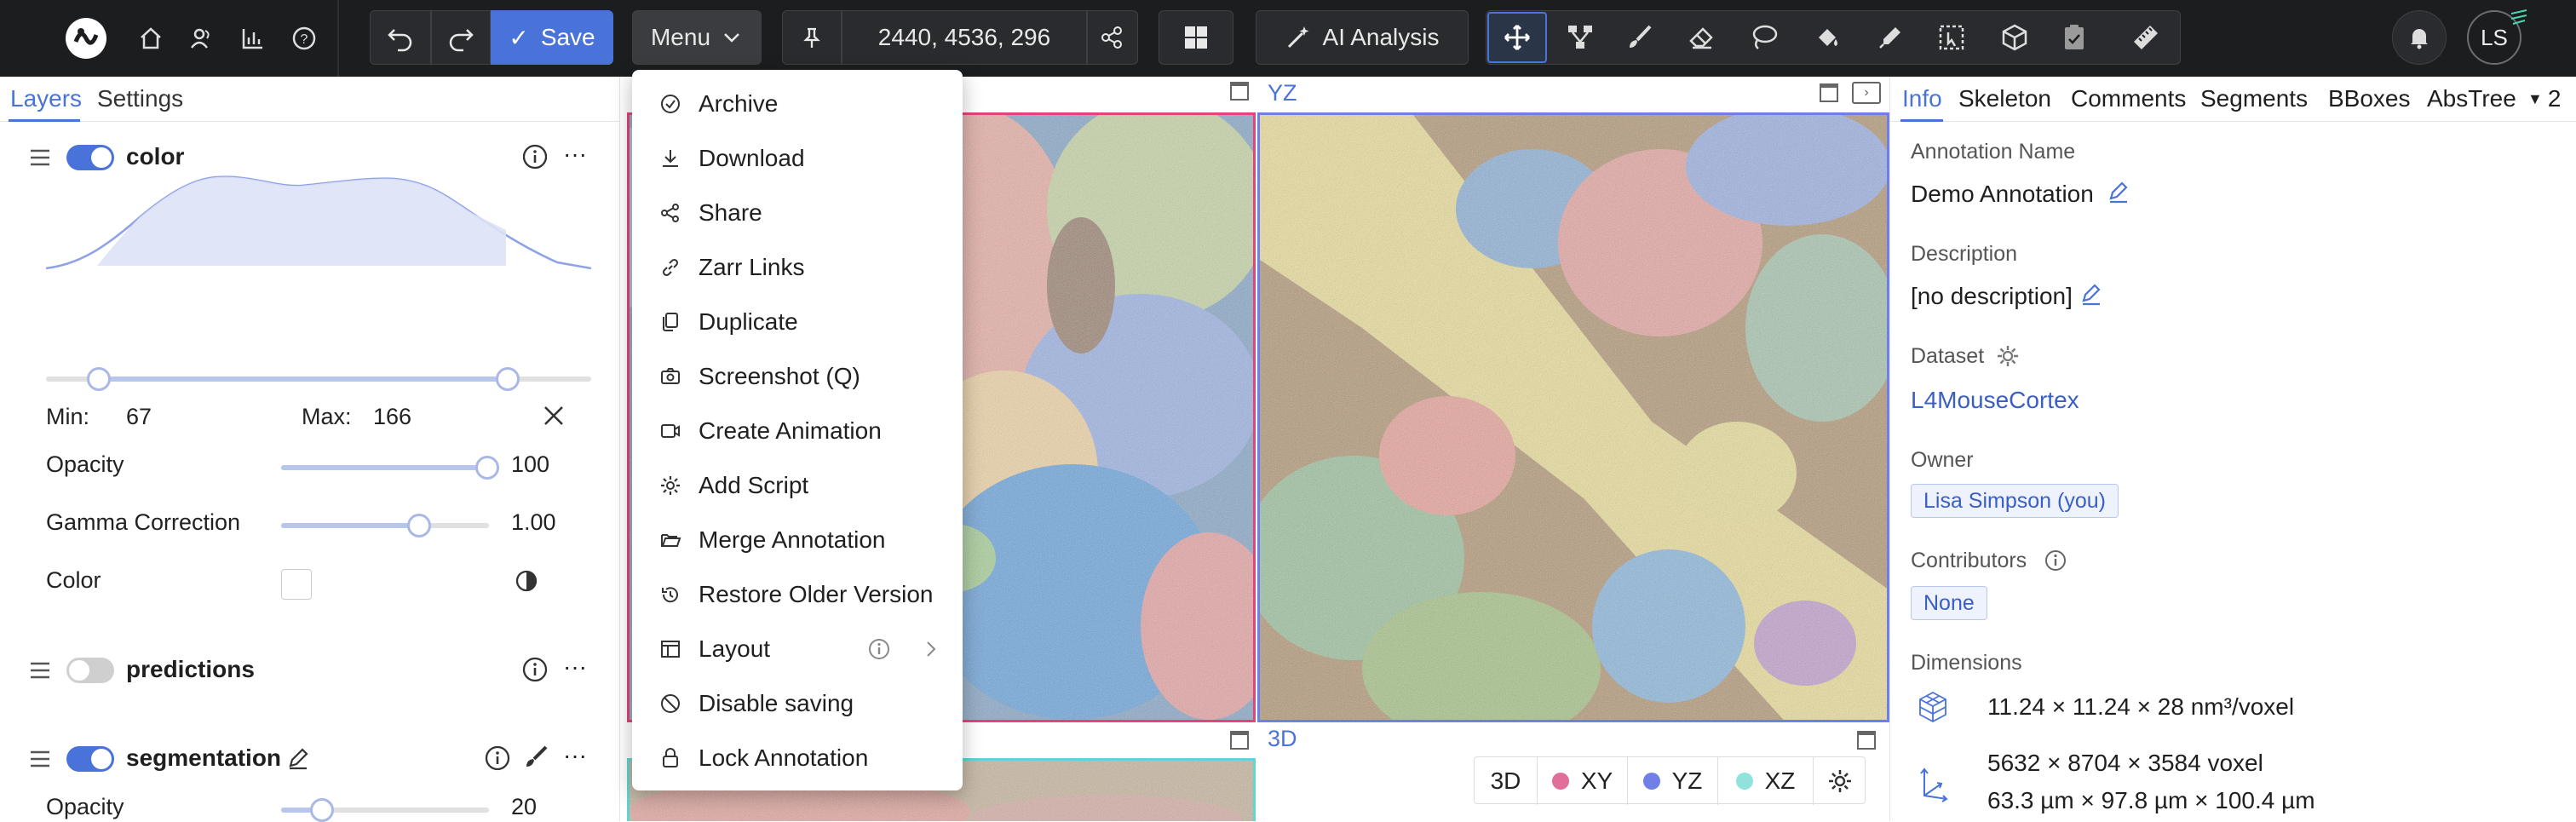 The width and height of the screenshot is (2576, 822). I want to click on menu-item-label: Lock Annotation, so click(784, 757).